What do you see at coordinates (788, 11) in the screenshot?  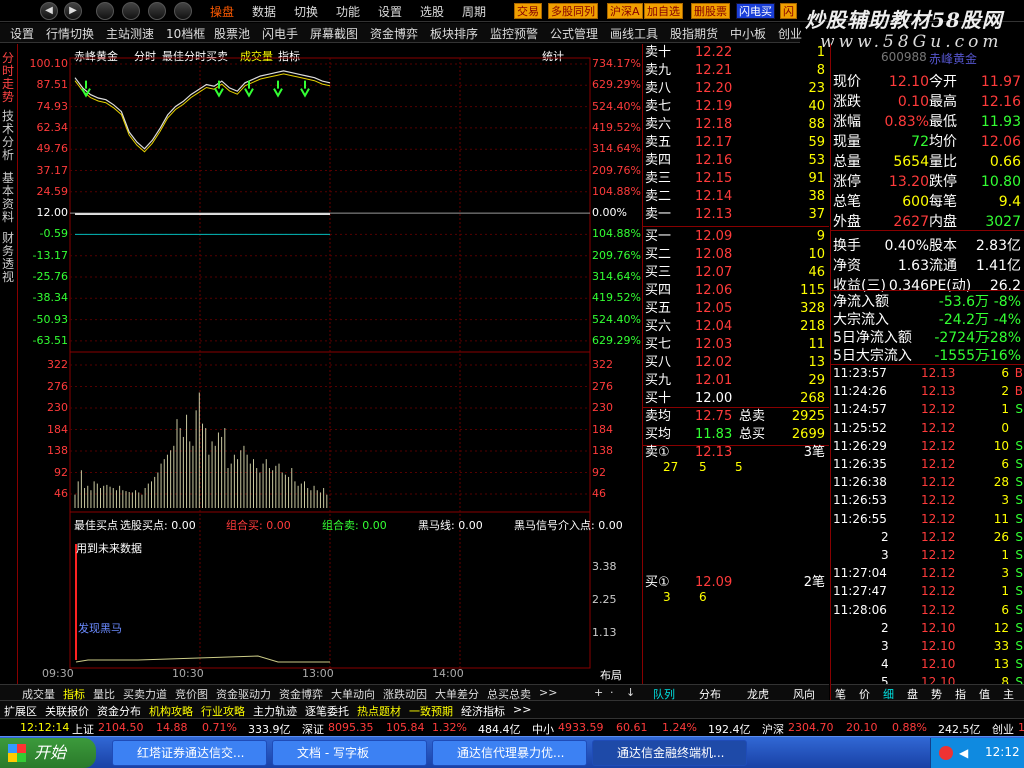 I see `quick-flash-button: 闪` at bounding box center [788, 11].